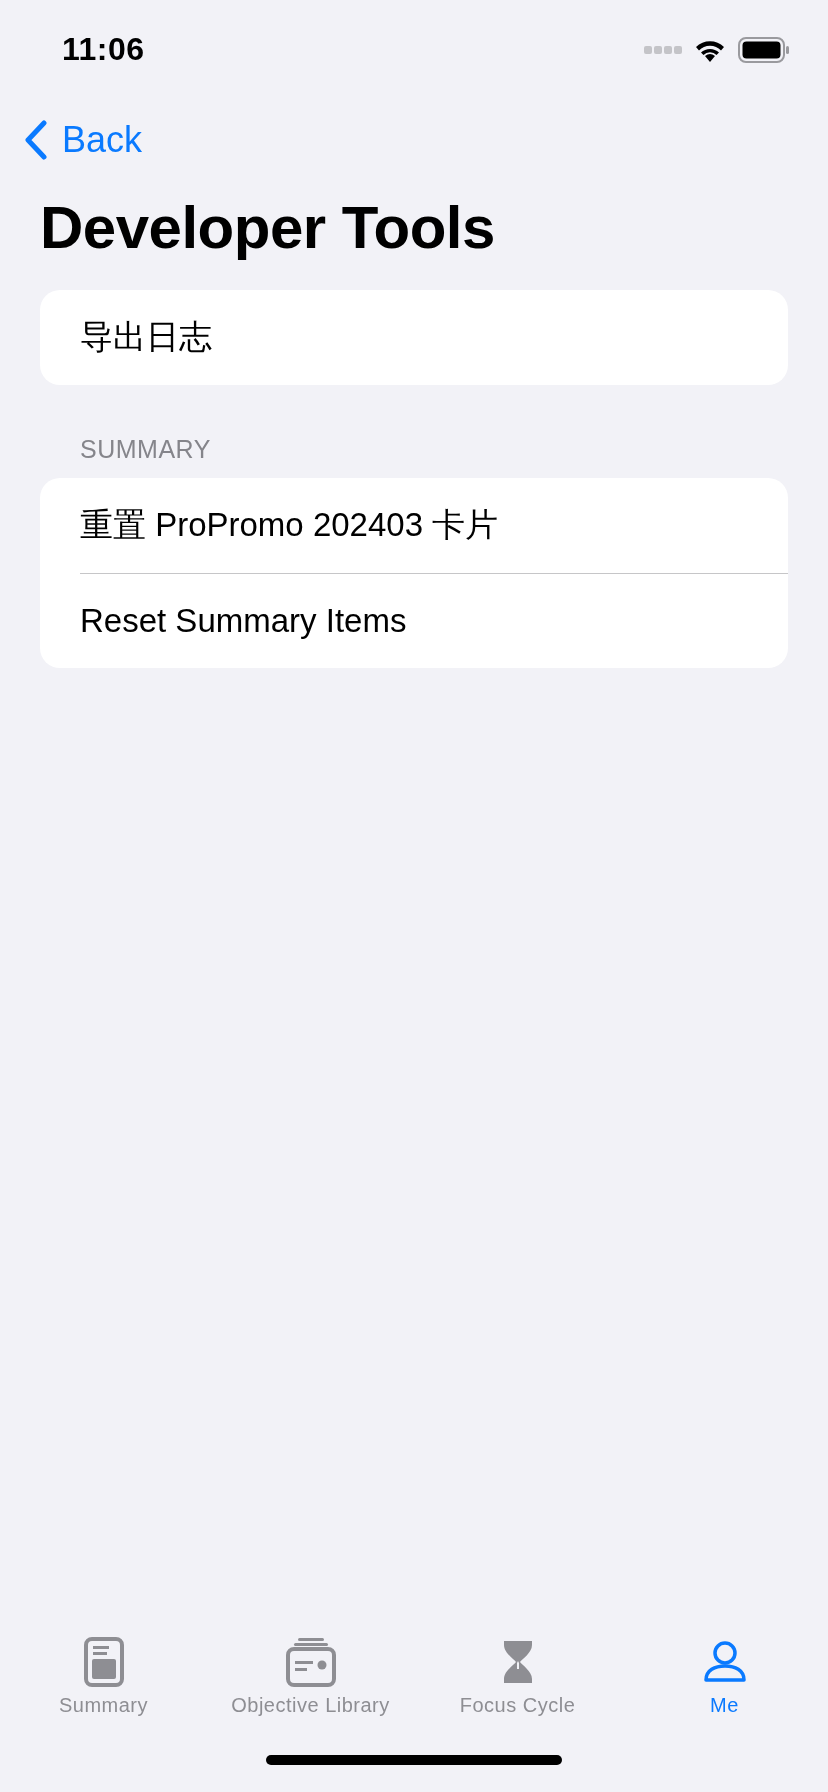  What do you see at coordinates (310, 1662) in the screenshot?
I see `card-stack-icon` at bounding box center [310, 1662].